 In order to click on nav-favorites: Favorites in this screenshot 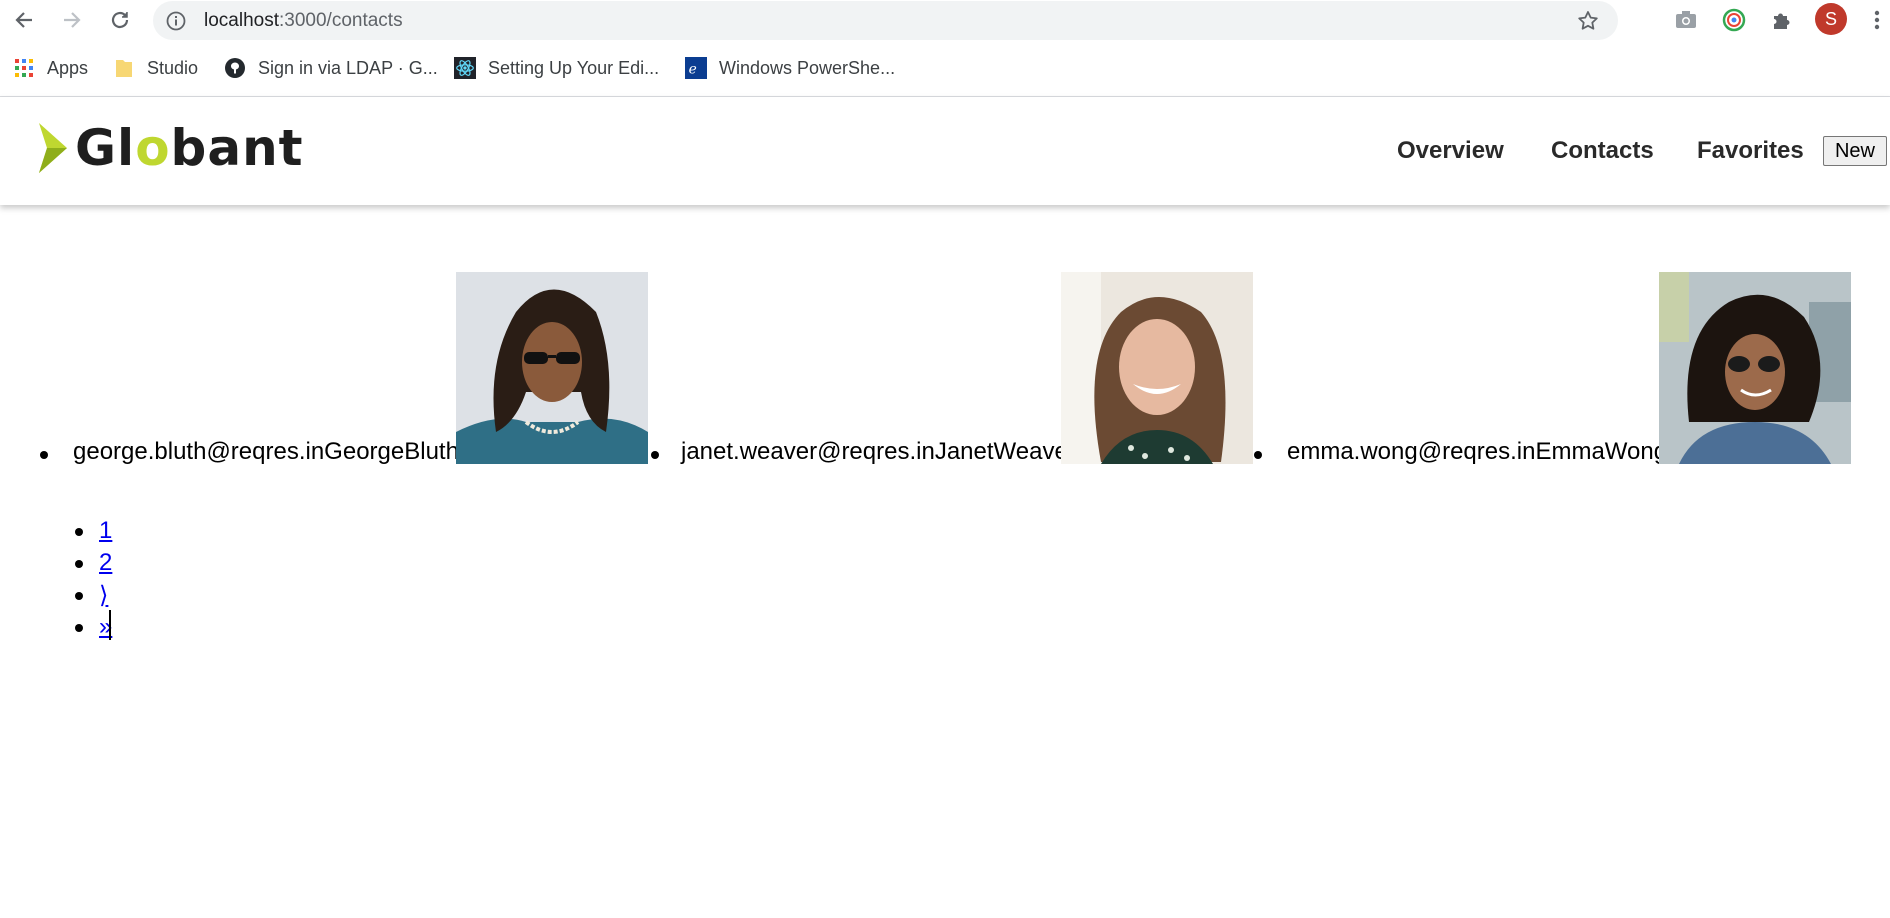, I will do `click(1750, 151)`.